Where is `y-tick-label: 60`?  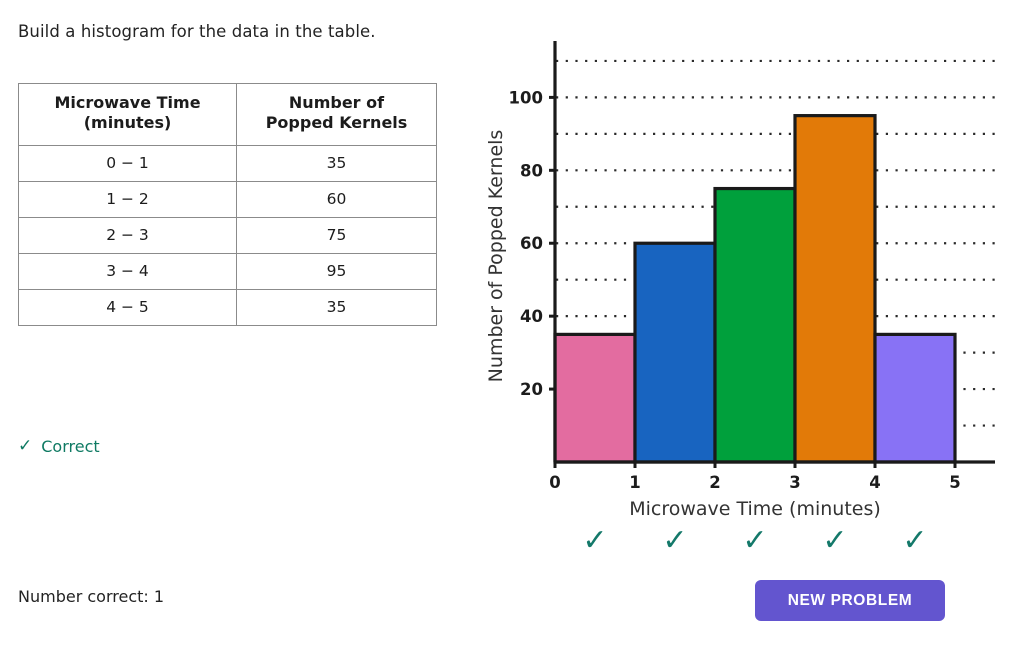 y-tick-label: 60 is located at coordinates (531, 243).